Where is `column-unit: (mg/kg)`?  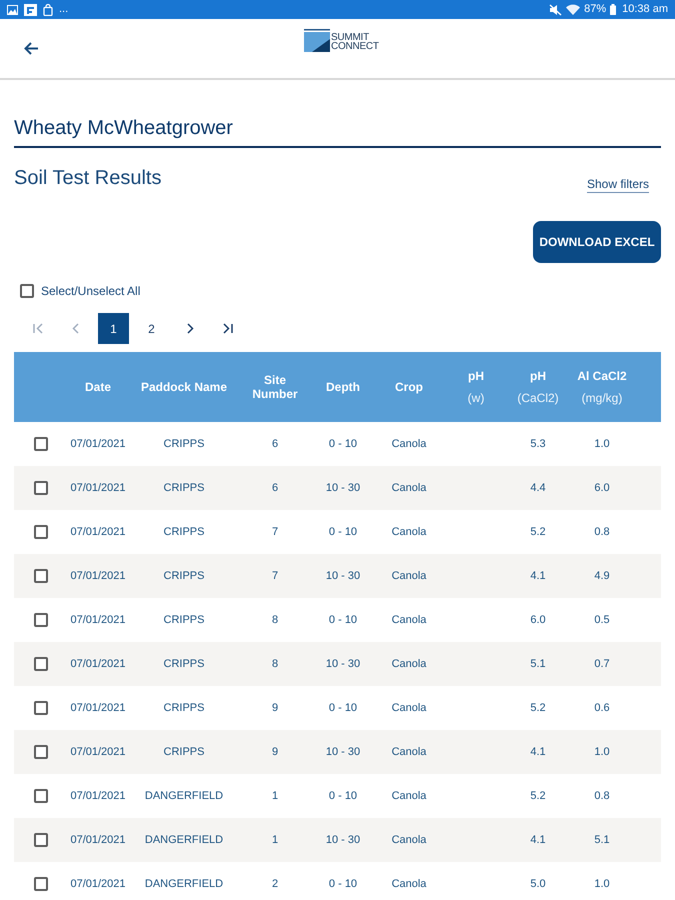
column-unit: (mg/kg) is located at coordinates (602, 398).